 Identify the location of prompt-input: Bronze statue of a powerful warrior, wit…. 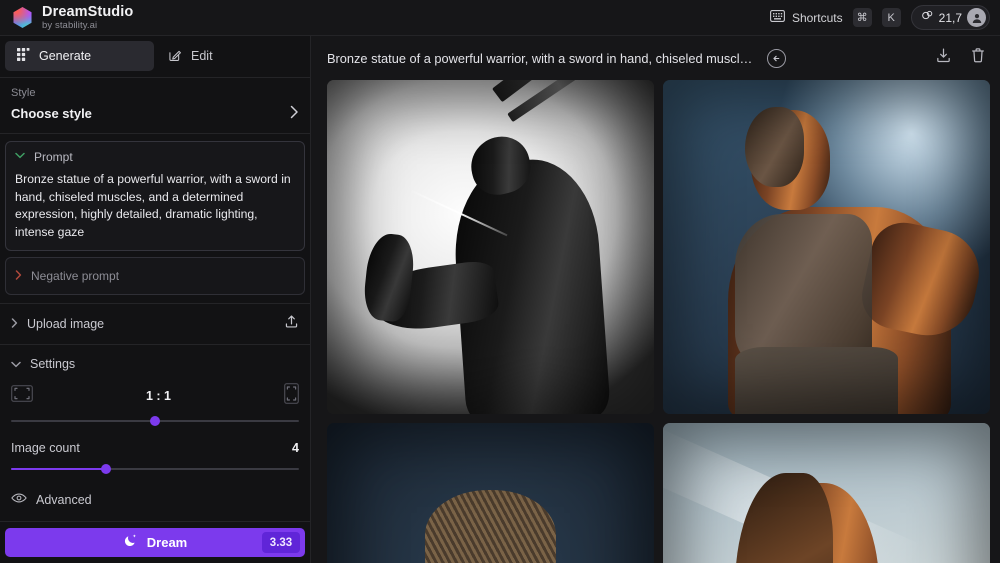
(155, 206).